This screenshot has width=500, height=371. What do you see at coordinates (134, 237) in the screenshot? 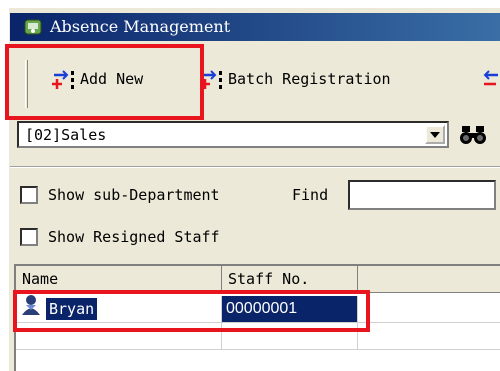
I see `show-resigned-staff-label: Show Resigned Staff` at bounding box center [134, 237].